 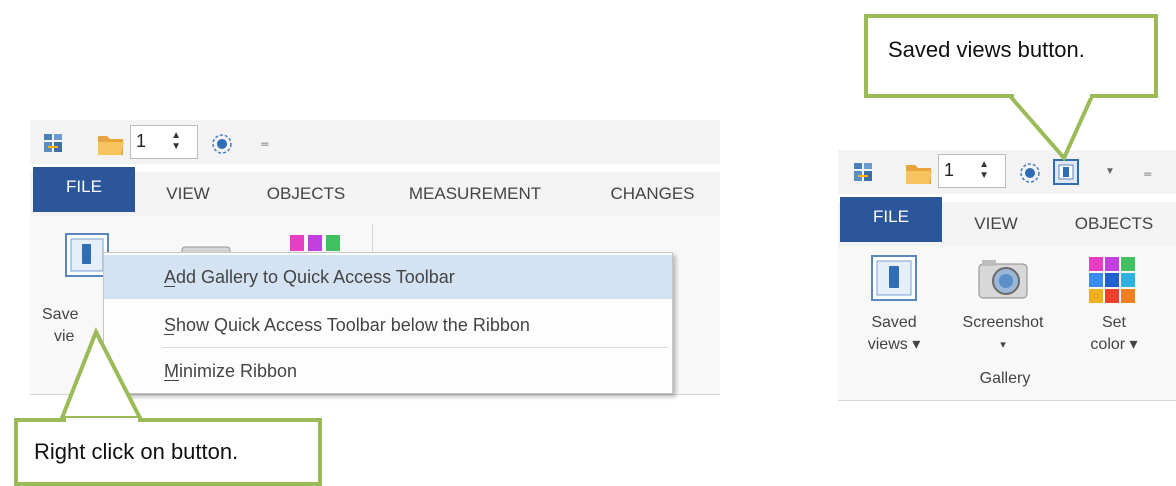 I want to click on callout-text: Right click on button., so click(x=136, y=451).